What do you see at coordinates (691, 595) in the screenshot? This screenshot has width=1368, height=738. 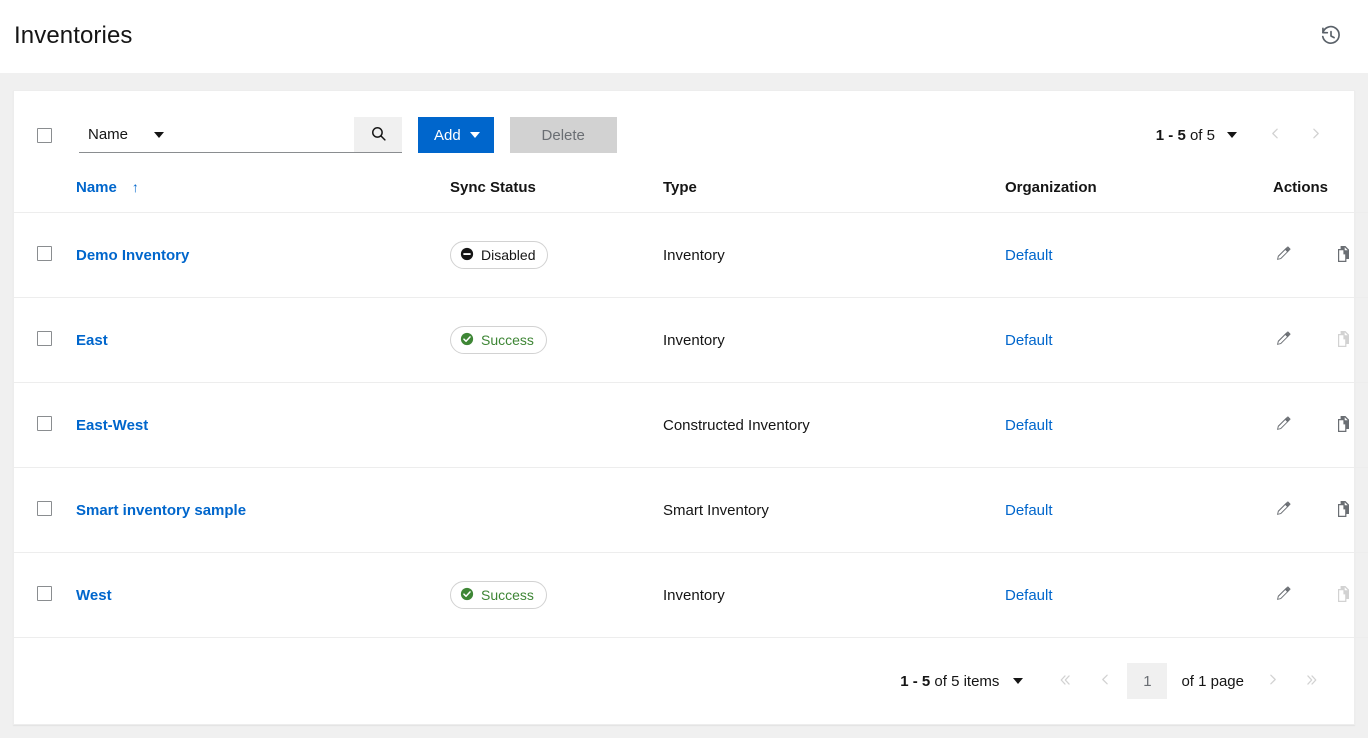 I see `table-row: West Success Inventory Default` at bounding box center [691, 595].